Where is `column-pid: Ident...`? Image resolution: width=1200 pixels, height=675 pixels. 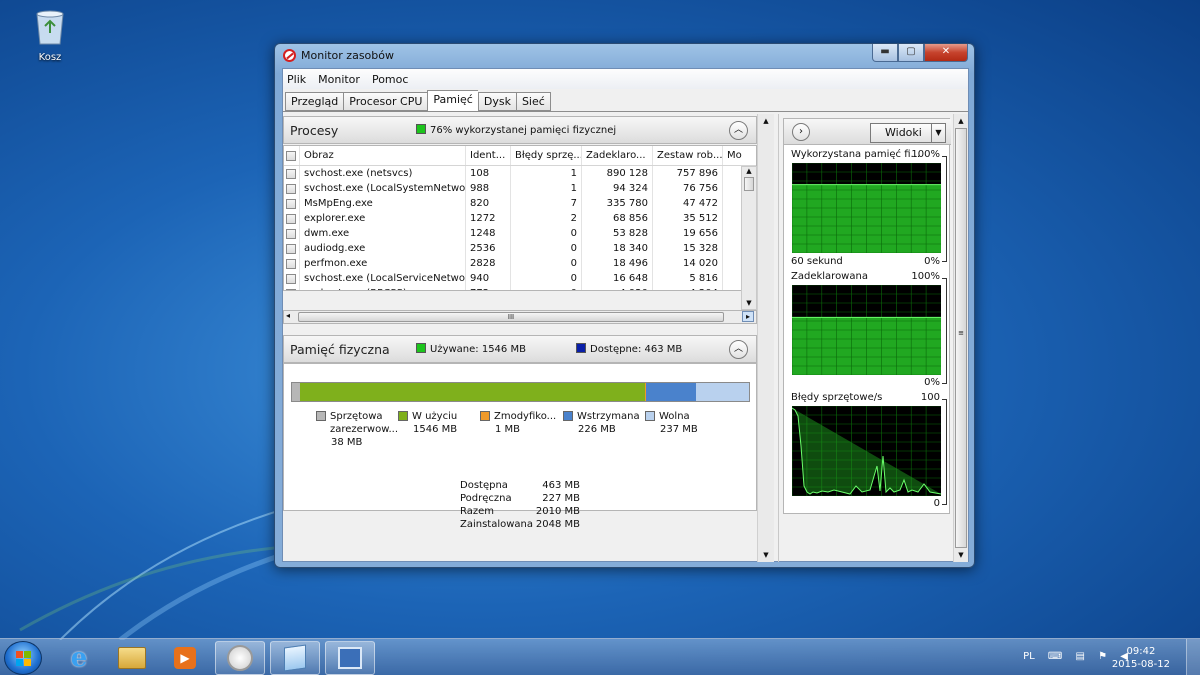
column-pid: Ident... is located at coordinates (488, 155).